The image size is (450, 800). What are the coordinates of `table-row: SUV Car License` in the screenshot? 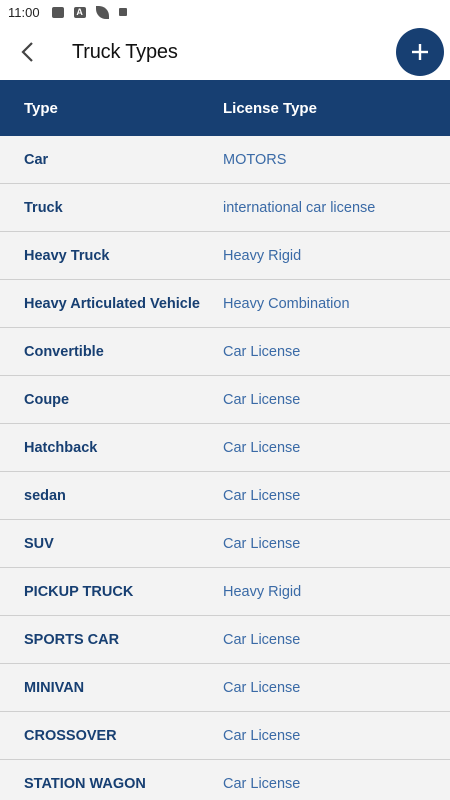 It's located at (225, 544).